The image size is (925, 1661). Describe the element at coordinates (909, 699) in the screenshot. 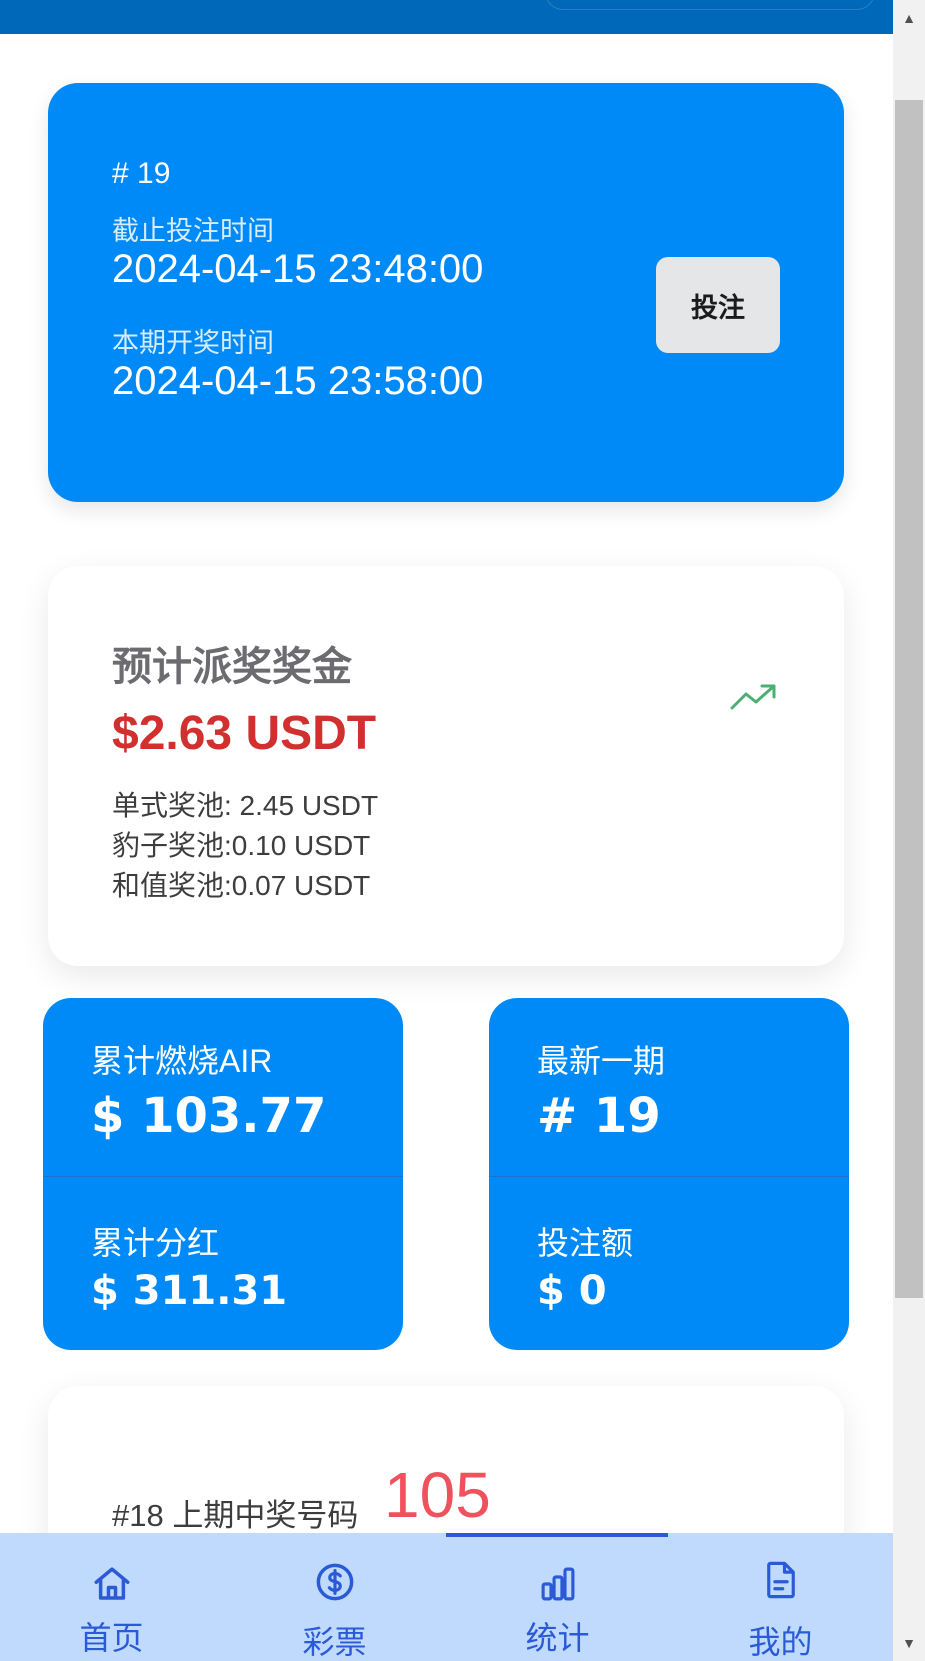

I see `scrollbar-thumb` at that location.